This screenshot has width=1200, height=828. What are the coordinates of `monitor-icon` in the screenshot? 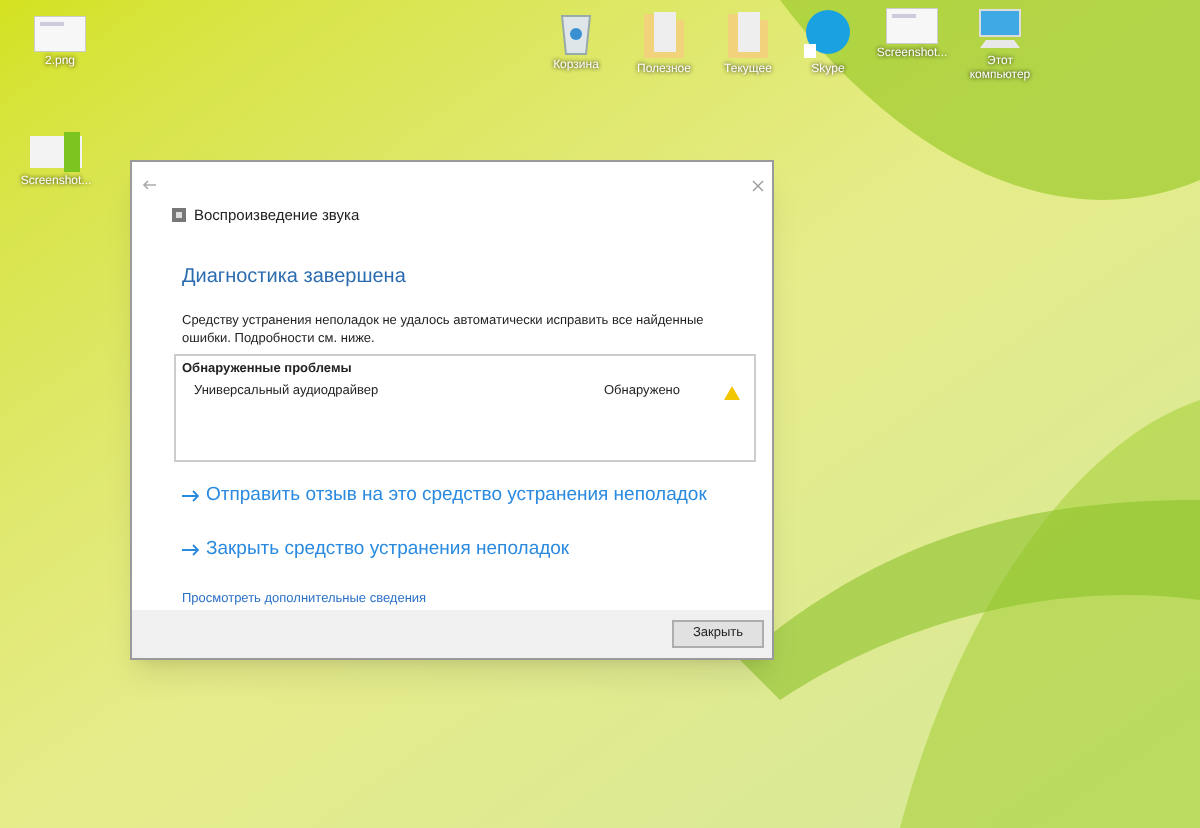 It's located at (1000, 30).